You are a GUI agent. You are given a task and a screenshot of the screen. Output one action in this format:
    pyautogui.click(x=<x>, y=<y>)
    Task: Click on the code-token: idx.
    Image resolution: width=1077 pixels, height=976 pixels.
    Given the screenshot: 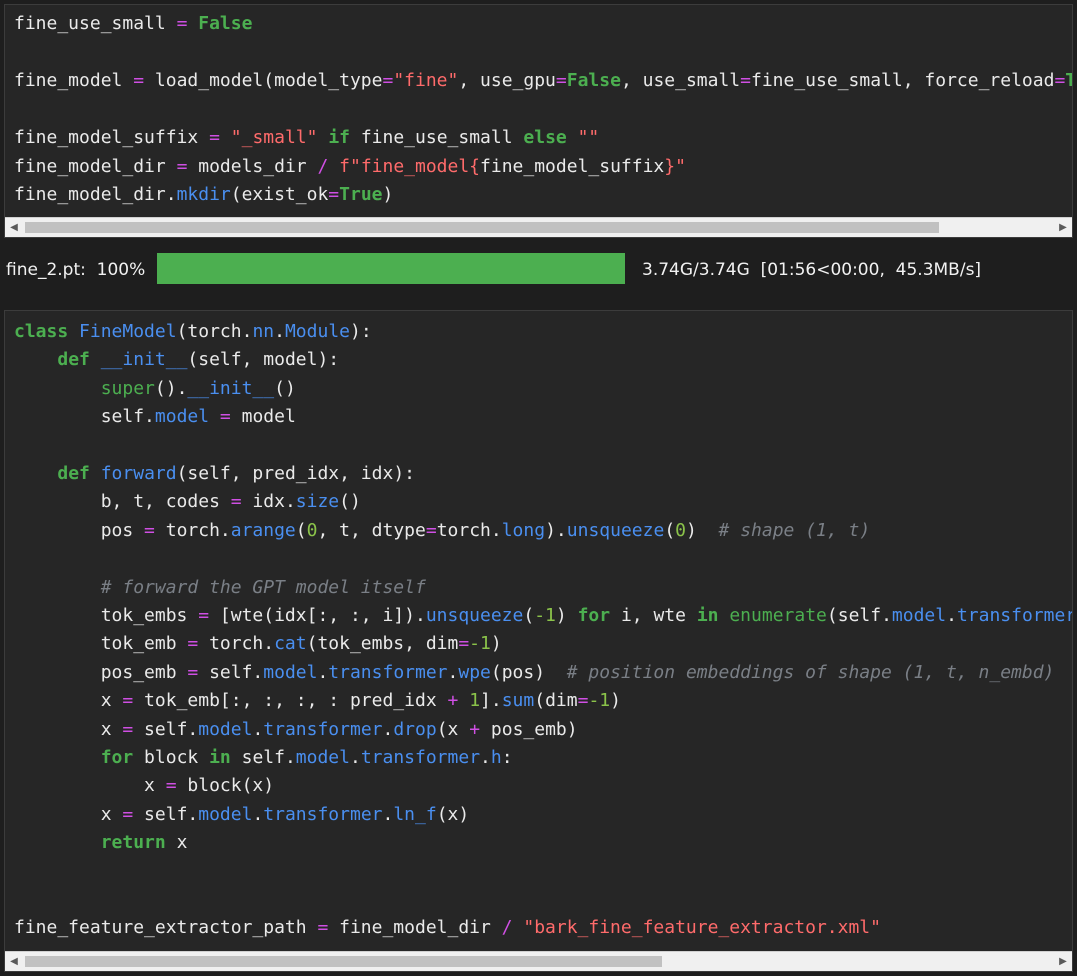 What is the action you would take?
    pyautogui.click(x=268, y=502)
    